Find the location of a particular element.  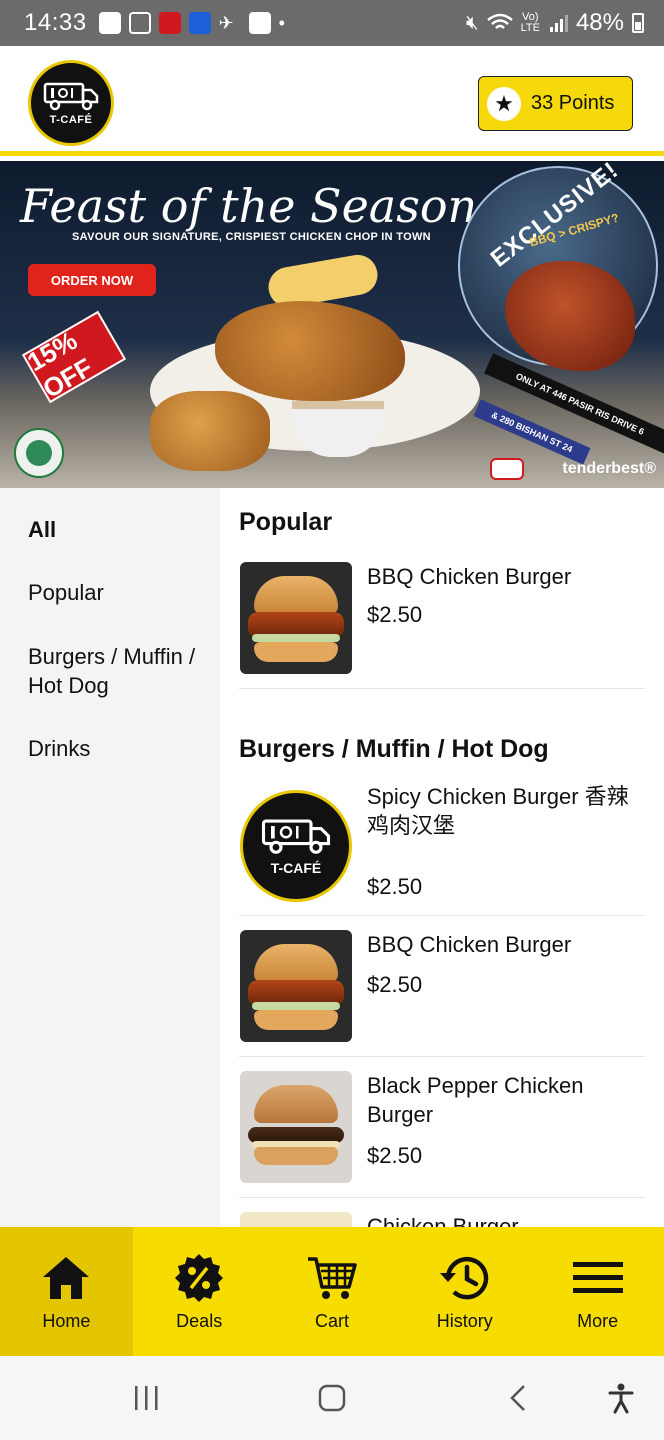

mute-icon: 🔇︎ is located at coordinates (472, 22).